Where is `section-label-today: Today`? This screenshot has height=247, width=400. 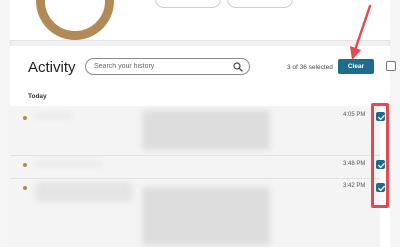
section-label-today: Today is located at coordinates (37, 96).